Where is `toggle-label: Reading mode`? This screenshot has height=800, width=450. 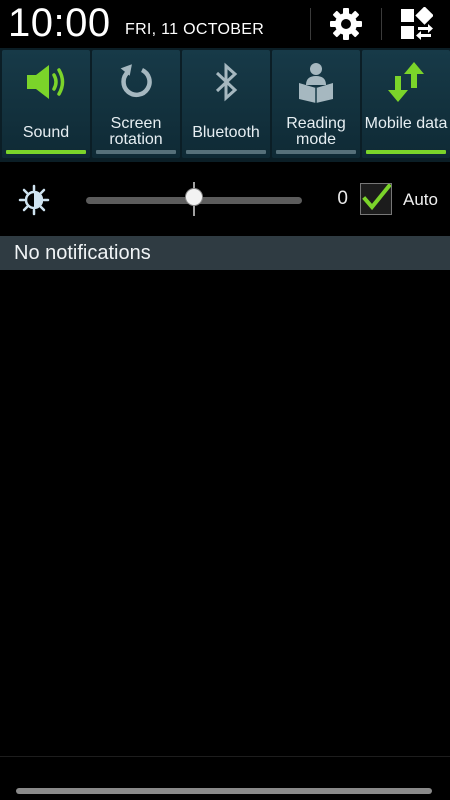
toggle-label: Reading mode is located at coordinates (316, 131).